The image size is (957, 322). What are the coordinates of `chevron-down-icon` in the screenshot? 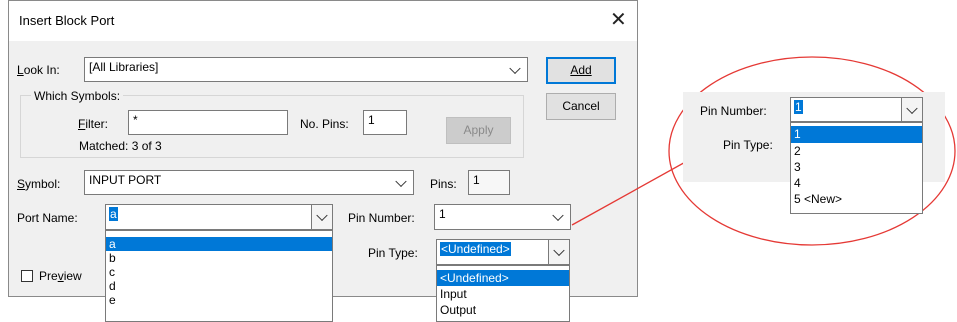 It's located at (912, 108).